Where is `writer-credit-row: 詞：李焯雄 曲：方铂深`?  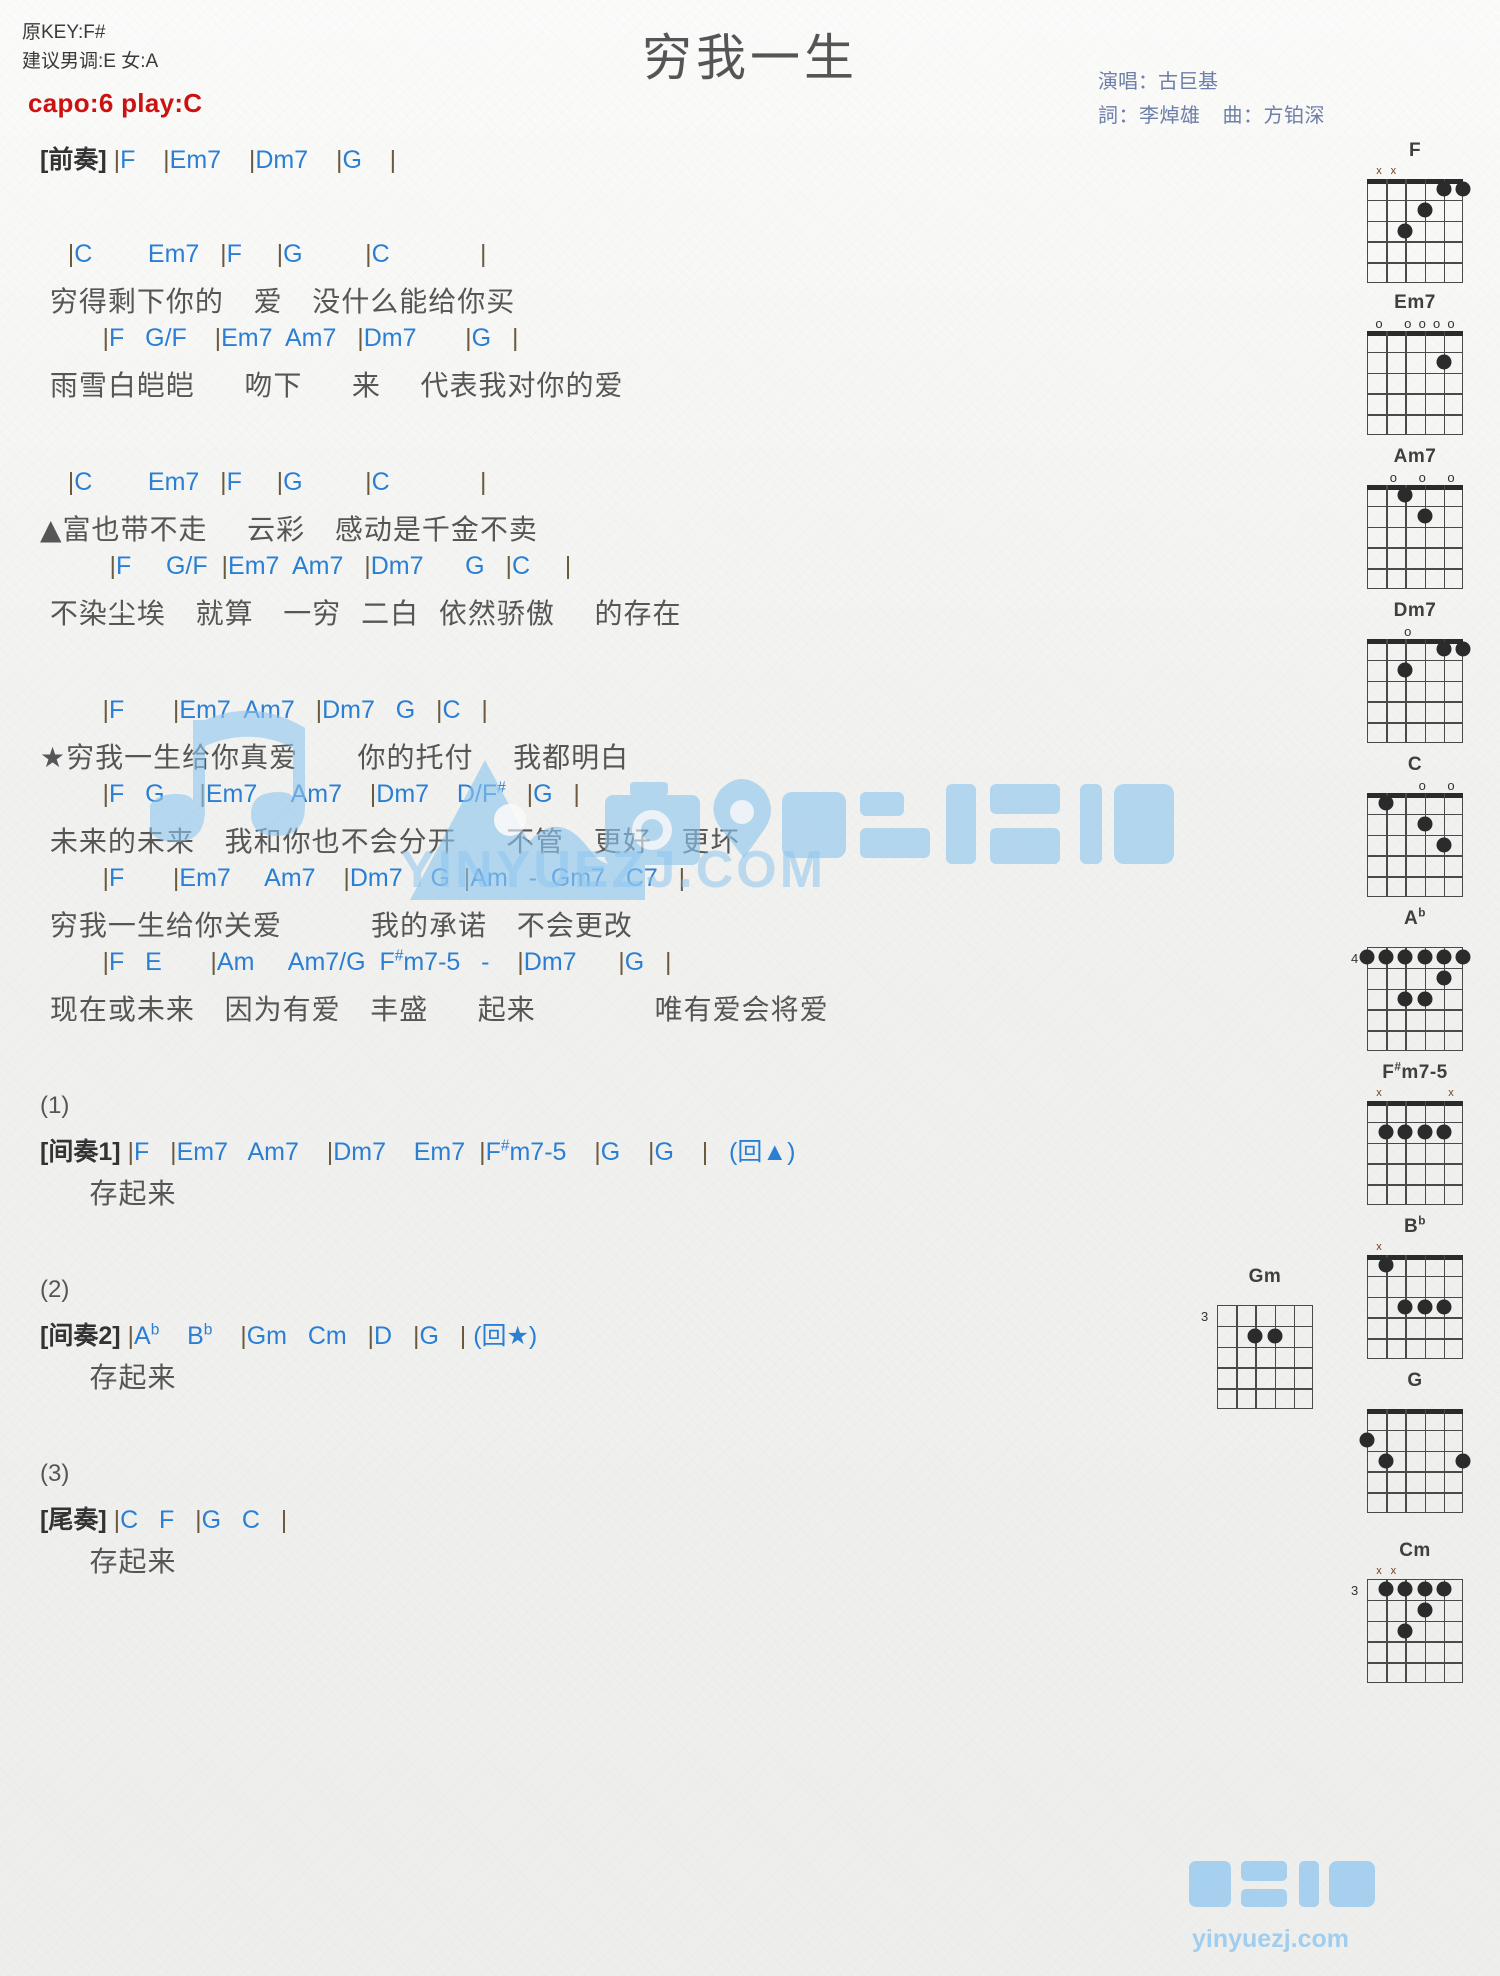
writer-credit-row: 詞：李焯雄 曲：方铂深 is located at coordinates (1211, 116).